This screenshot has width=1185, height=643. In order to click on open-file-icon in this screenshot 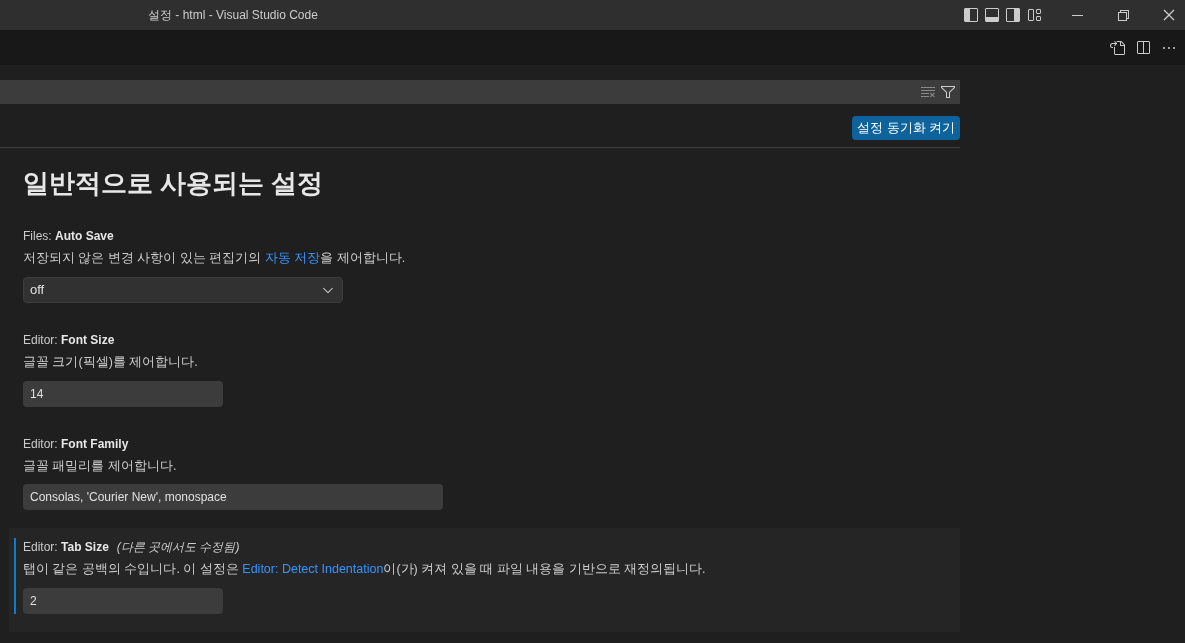, I will do `click(1117, 47)`.